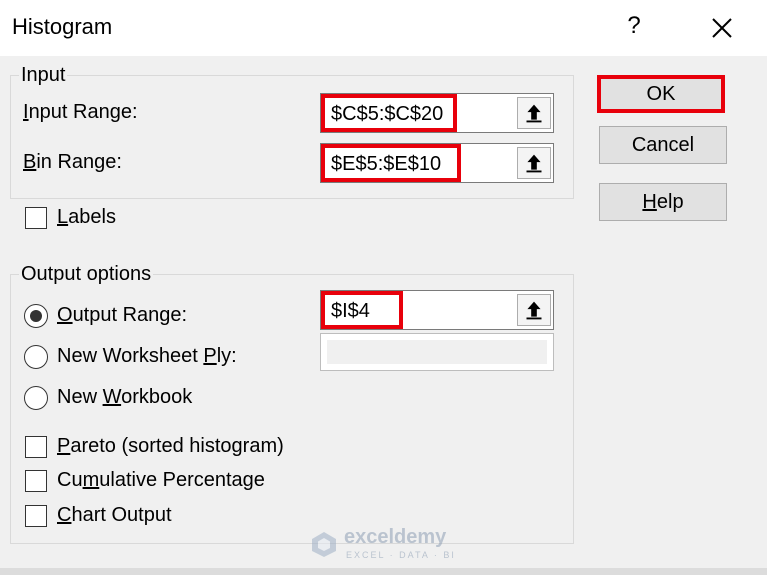 Image resolution: width=767 pixels, height=575 pixels. I want to click on output-options-label: Output options, so click(86, 274).